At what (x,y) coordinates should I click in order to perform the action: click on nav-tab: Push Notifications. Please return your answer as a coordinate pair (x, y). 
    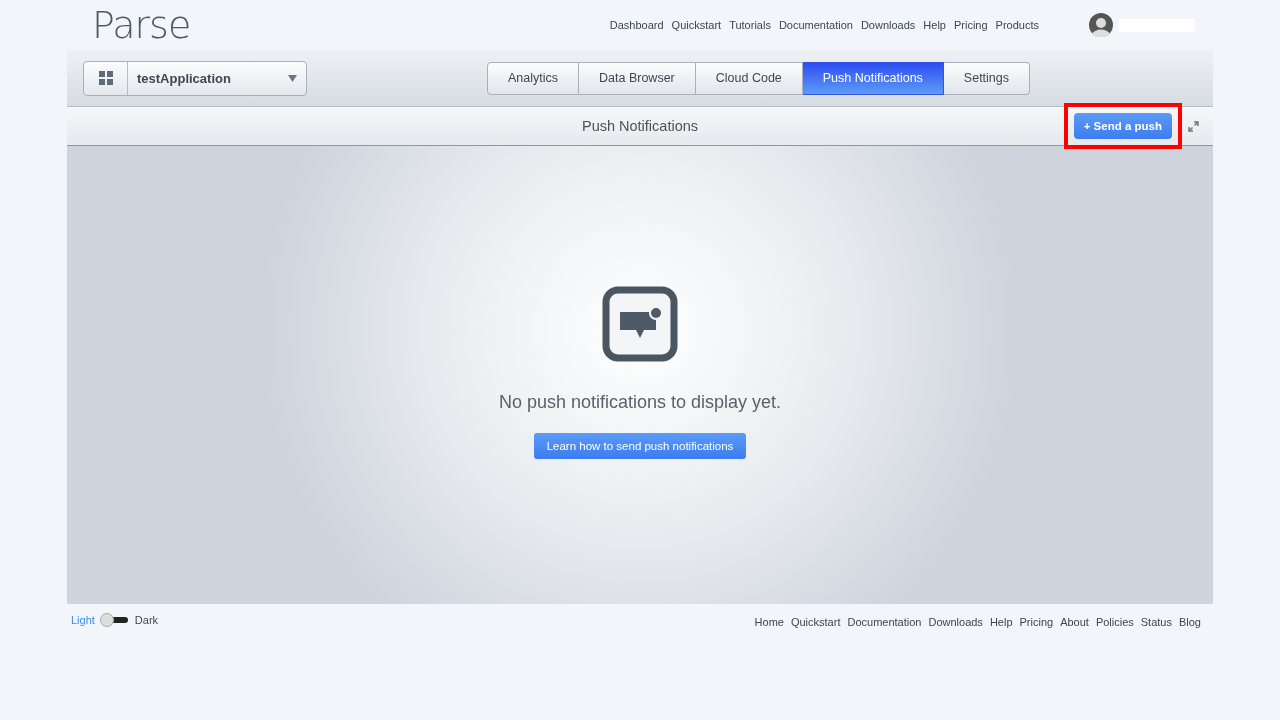
    Looking at the image, I should click on (873, 78).